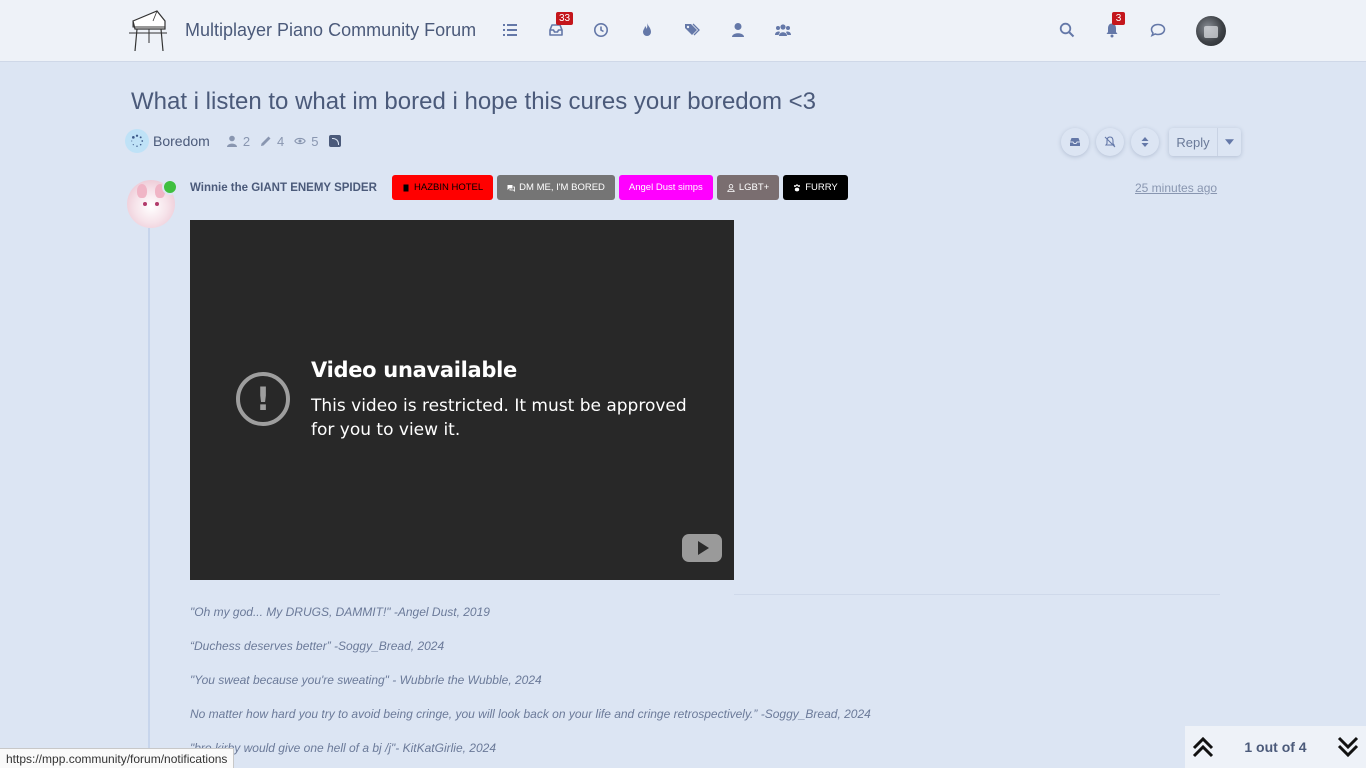 Image resolution: width=1366 pixels, height=768 pixels. I want to click on caret-down-icon, so click(1229, 142).